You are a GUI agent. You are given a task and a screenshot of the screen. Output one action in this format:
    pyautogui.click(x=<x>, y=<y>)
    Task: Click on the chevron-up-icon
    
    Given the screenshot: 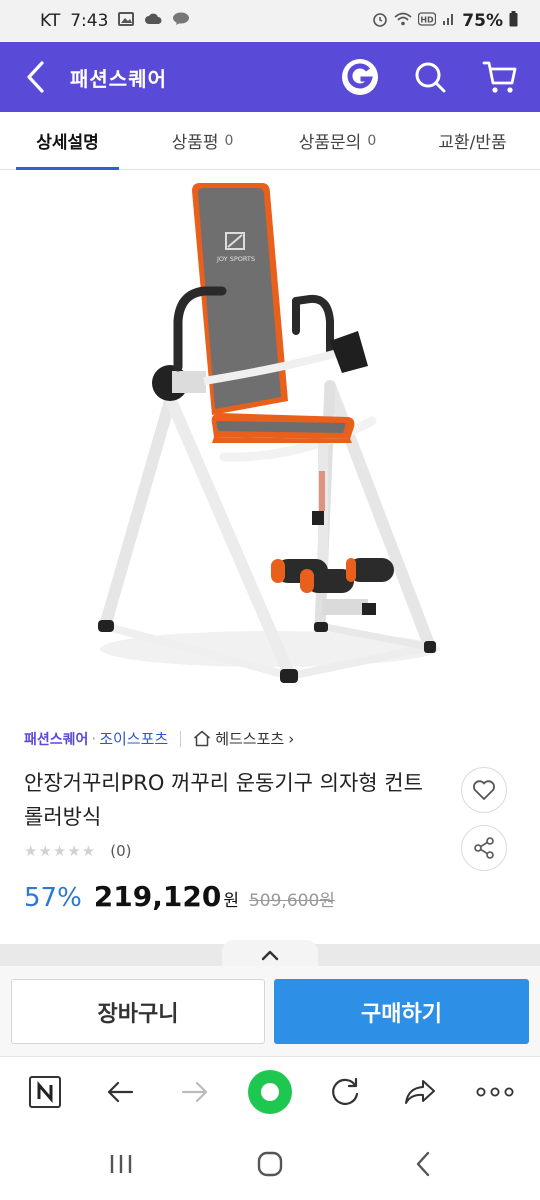 What is the action you would take?
    pyautogui.click(x=270, y=955)
    